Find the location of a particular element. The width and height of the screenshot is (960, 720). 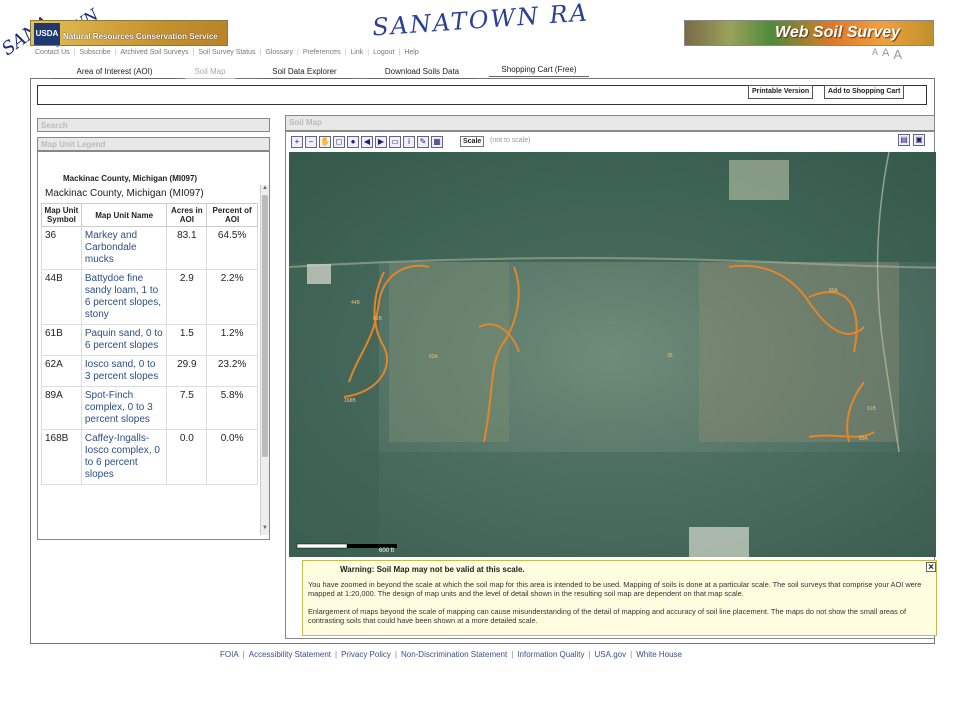

clearing-south is located at coordinates (719, 542).